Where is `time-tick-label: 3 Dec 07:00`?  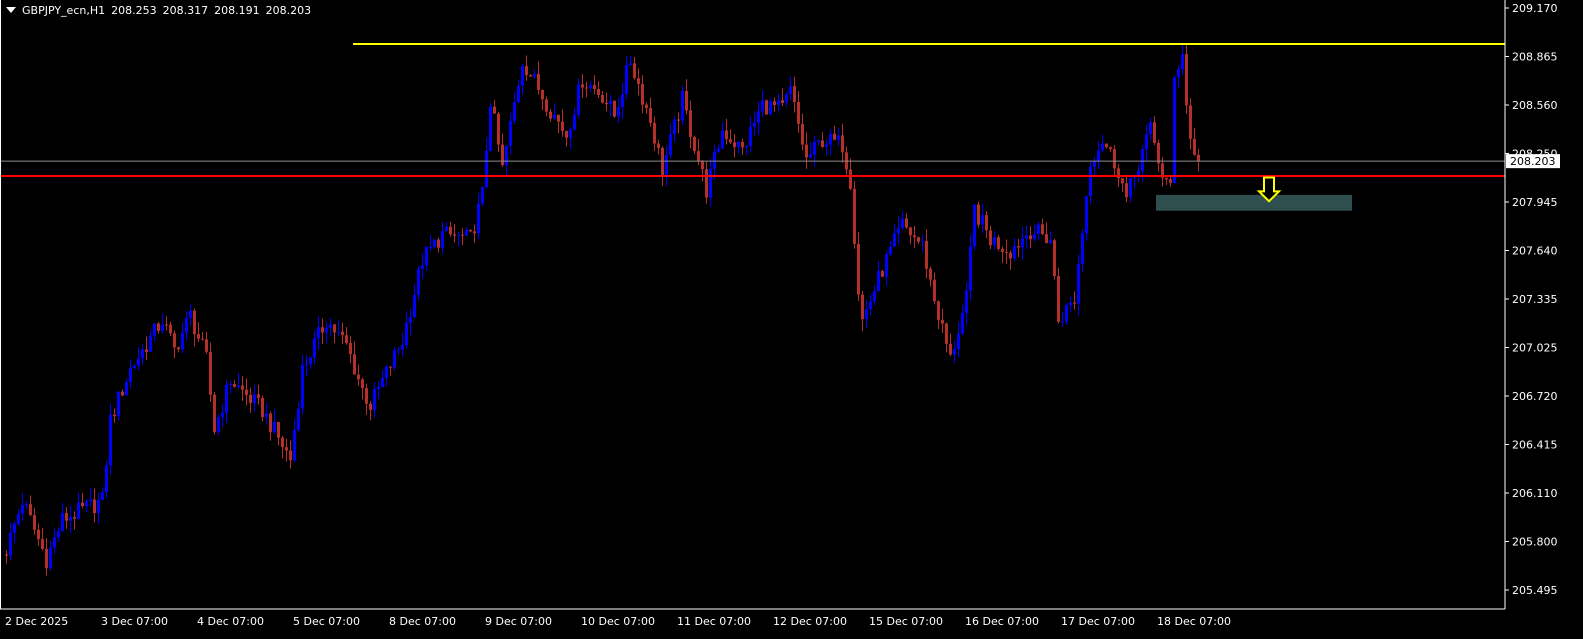 time-tick-label: 3 Dec 07:00 is located at coordinates (134, 621).